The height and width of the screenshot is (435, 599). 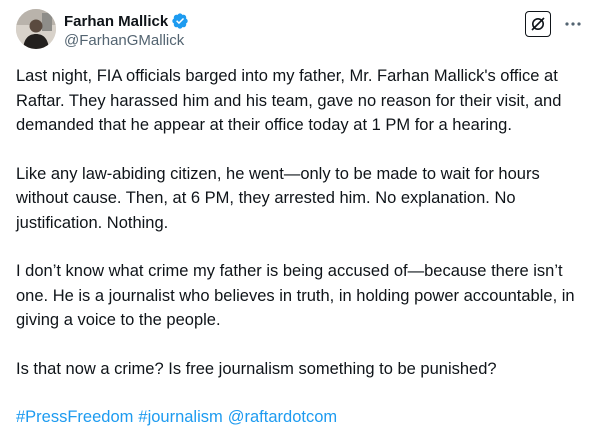 I want to click on tweet-header: Farhan Mallick @FarhanGMallick, so click(x=299, y=30).